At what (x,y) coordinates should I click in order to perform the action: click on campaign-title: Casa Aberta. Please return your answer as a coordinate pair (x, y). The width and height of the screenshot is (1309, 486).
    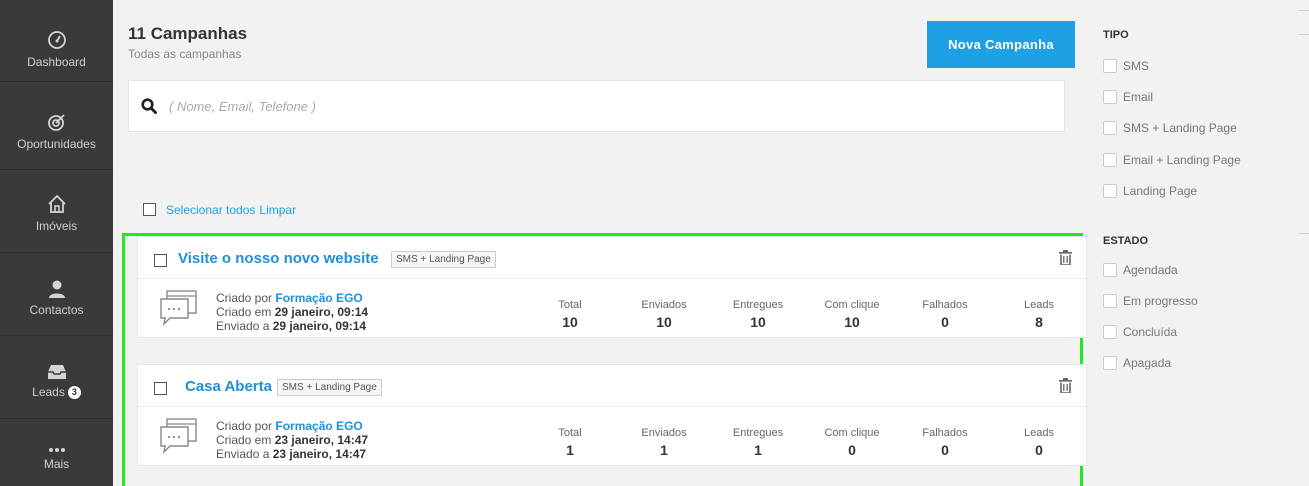
    Looking at the image, I should click on (228, 386).